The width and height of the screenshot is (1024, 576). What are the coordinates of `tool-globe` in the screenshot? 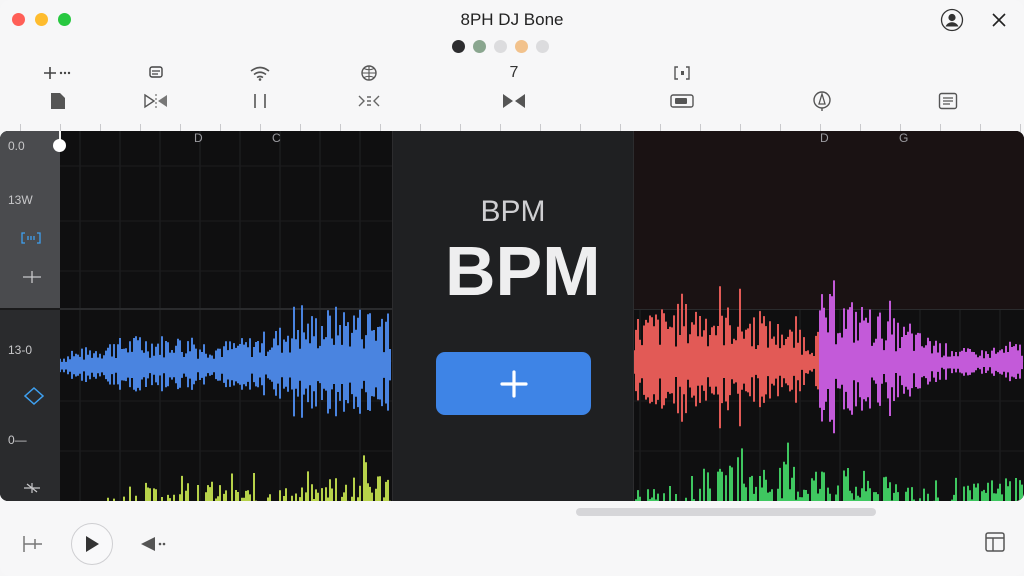 It's located at (369, 87).